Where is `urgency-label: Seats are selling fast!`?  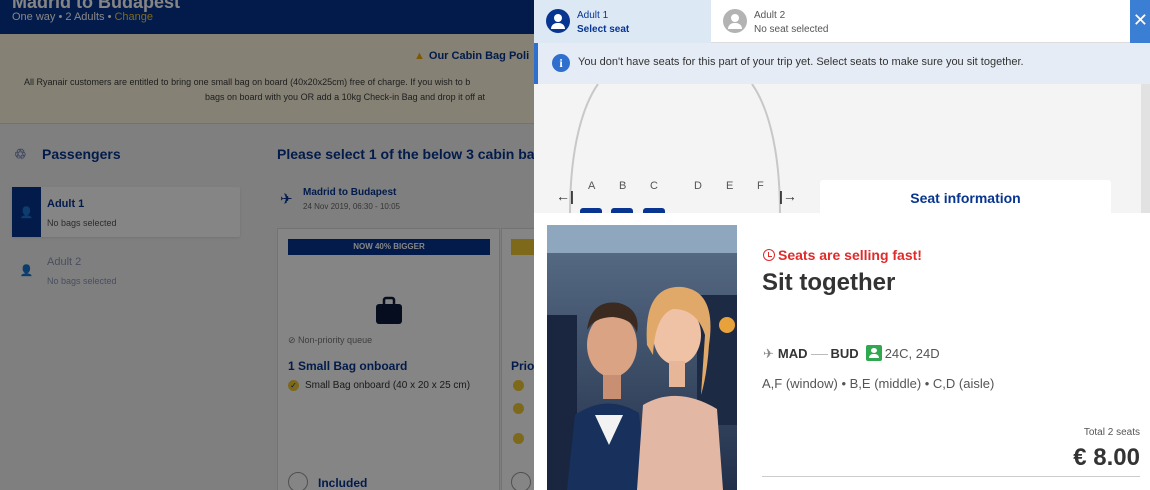
urgency-label: Seats are selling fast! is located at coordinates (842, 255).